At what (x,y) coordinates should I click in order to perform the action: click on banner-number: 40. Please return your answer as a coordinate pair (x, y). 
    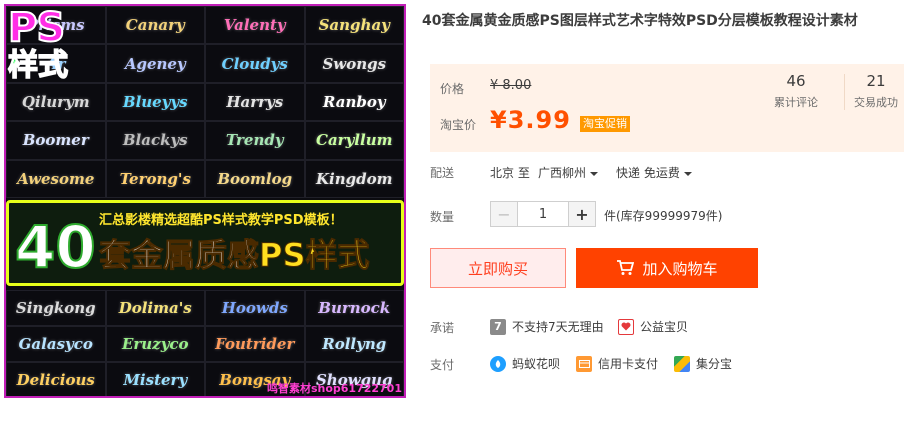
    Looking at the image, I should click on (55, 247).